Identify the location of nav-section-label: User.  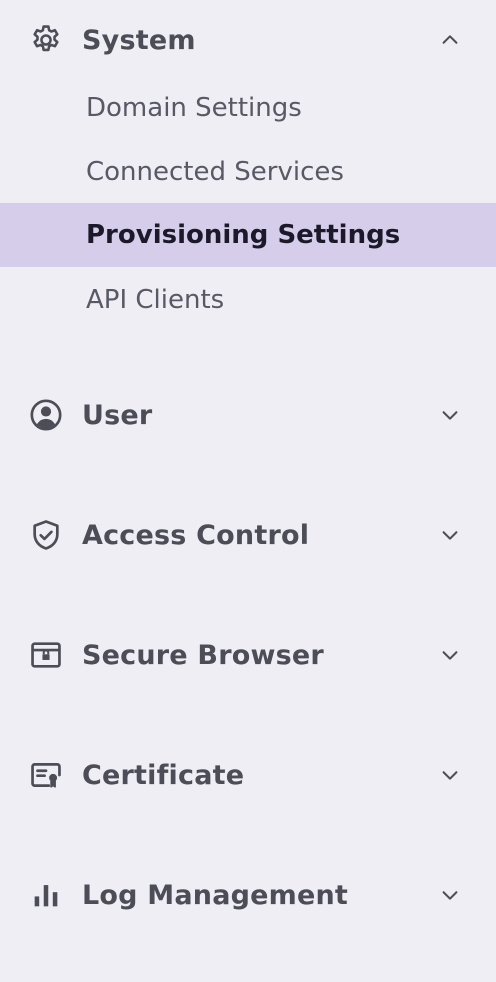
(117, 415).